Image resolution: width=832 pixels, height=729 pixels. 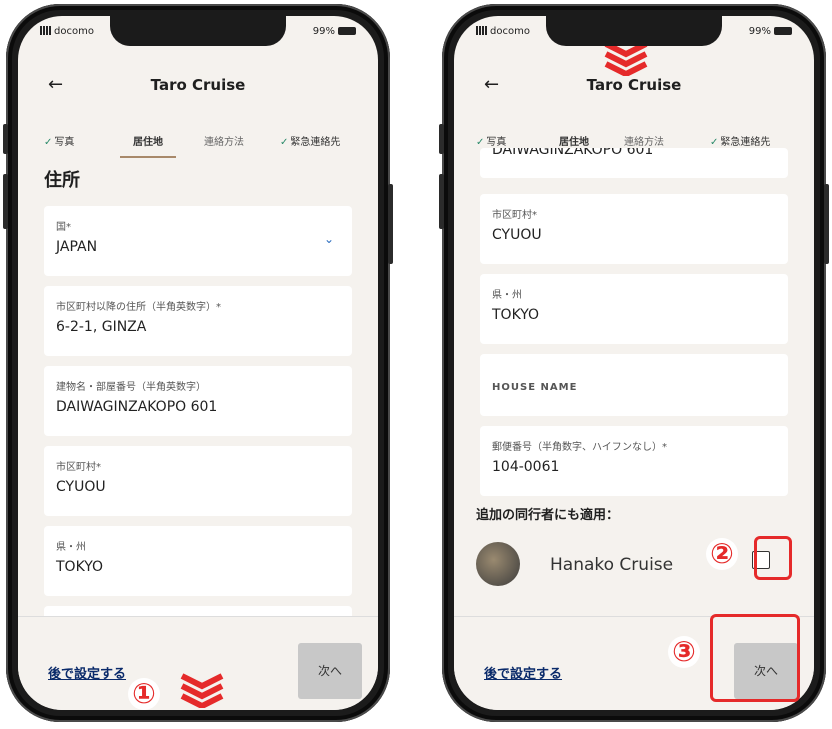 I want to click on section-title: 住所, so click(x=62, y=180).